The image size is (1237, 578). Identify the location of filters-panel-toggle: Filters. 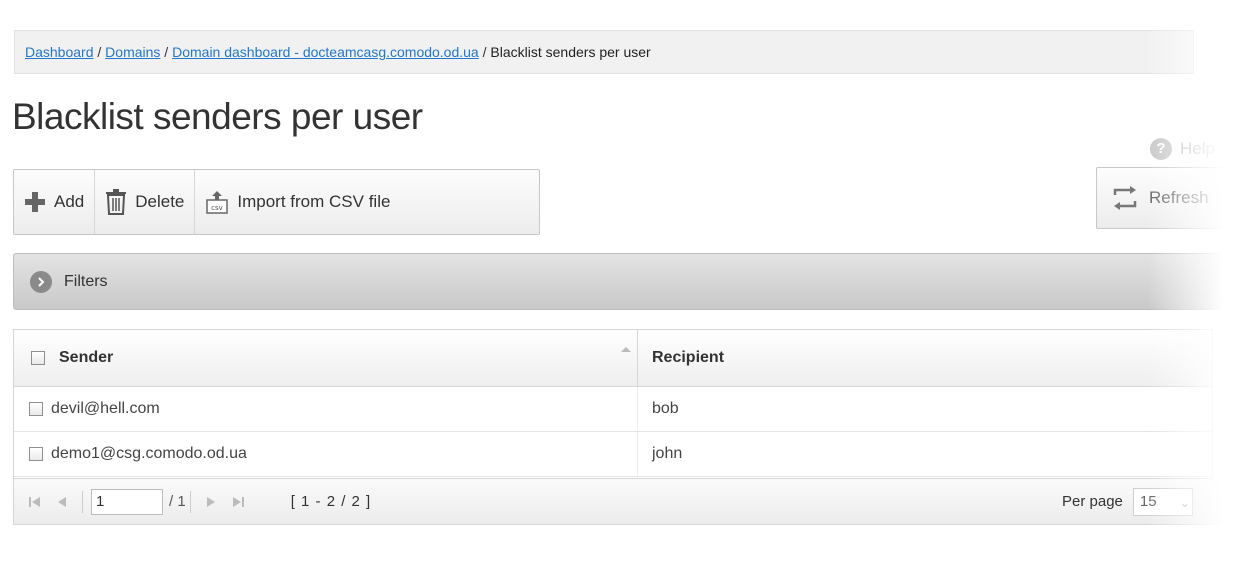
(618, 281).